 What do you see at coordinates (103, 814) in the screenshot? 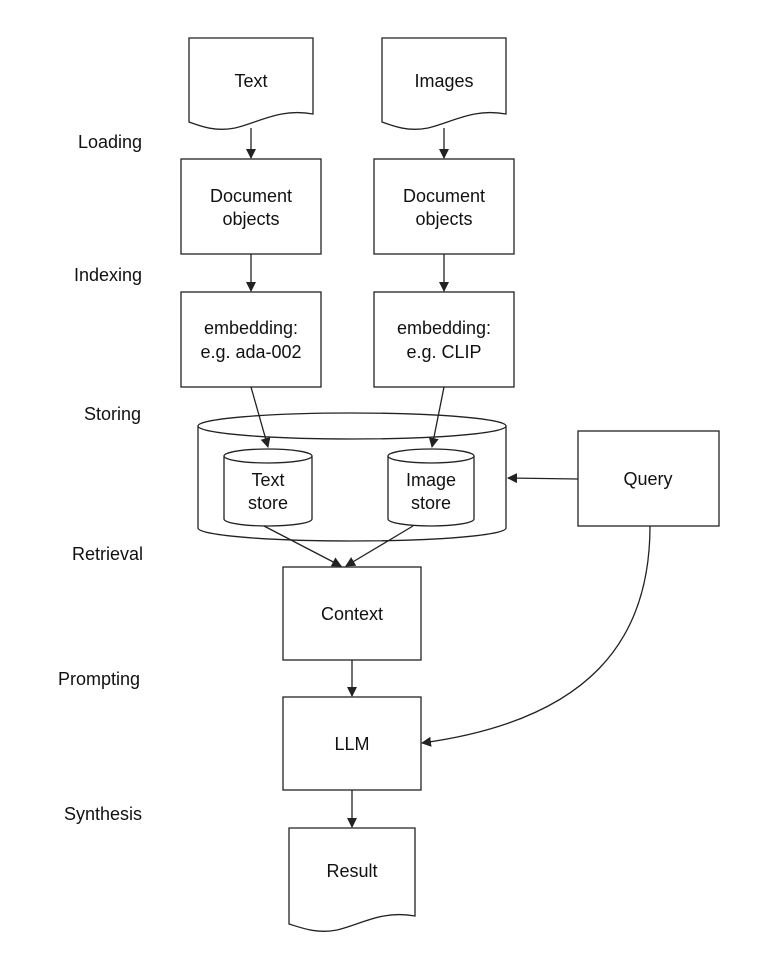
I see `stage-label-synthesis: Synthesis` at bounding box center [103, 814].